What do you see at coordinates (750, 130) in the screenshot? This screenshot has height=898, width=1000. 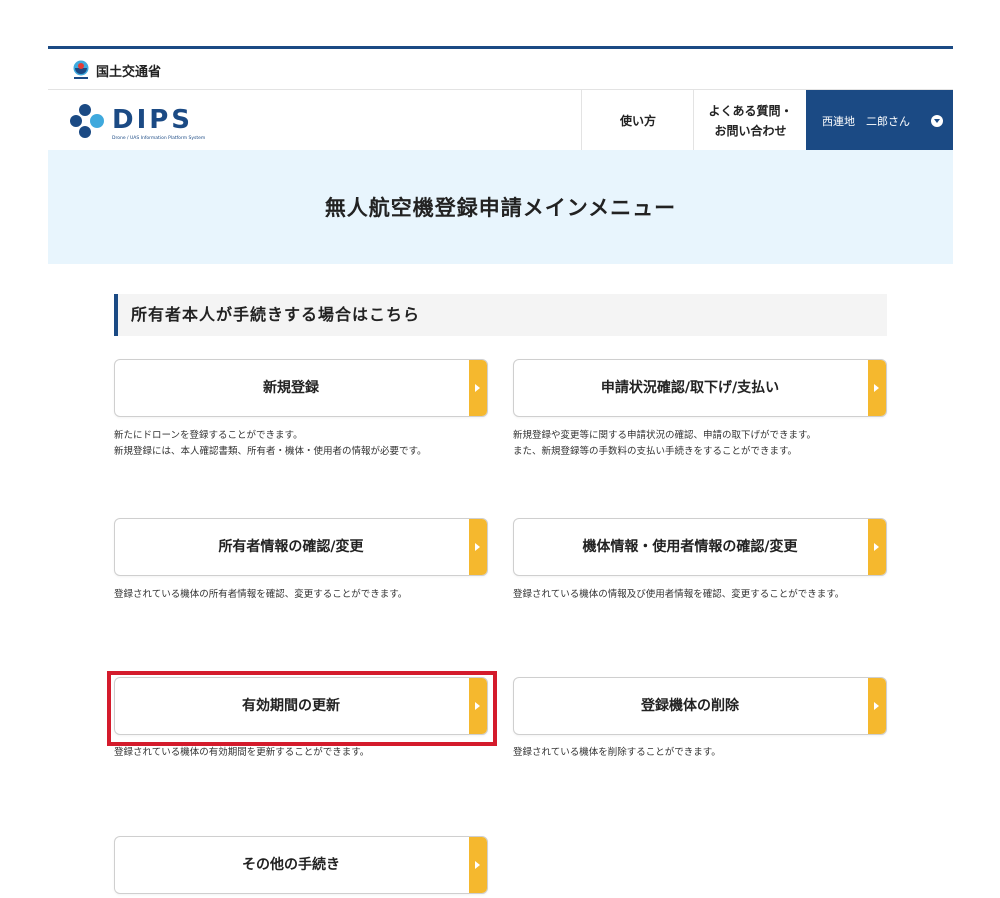 I see `nav-faq-label-line2: お問い合わせ` at bounding box center [750, 130].